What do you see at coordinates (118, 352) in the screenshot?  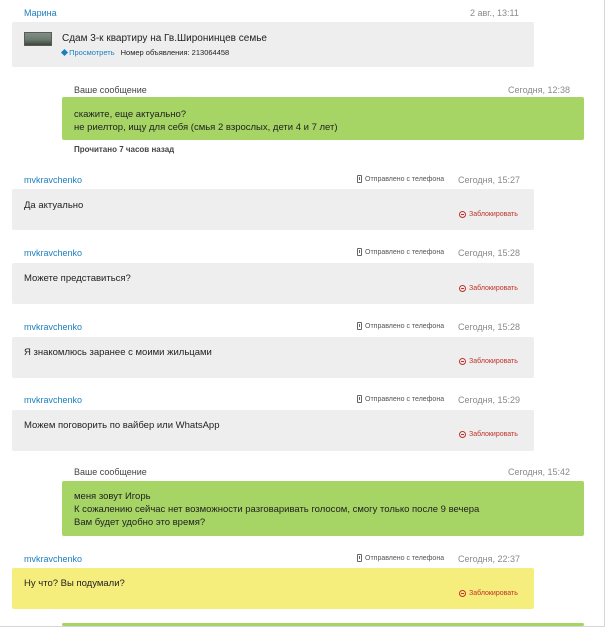 I see `message-line: Я знакомлюсь заранее с моими жильцами` at bounding box center [118, 352].